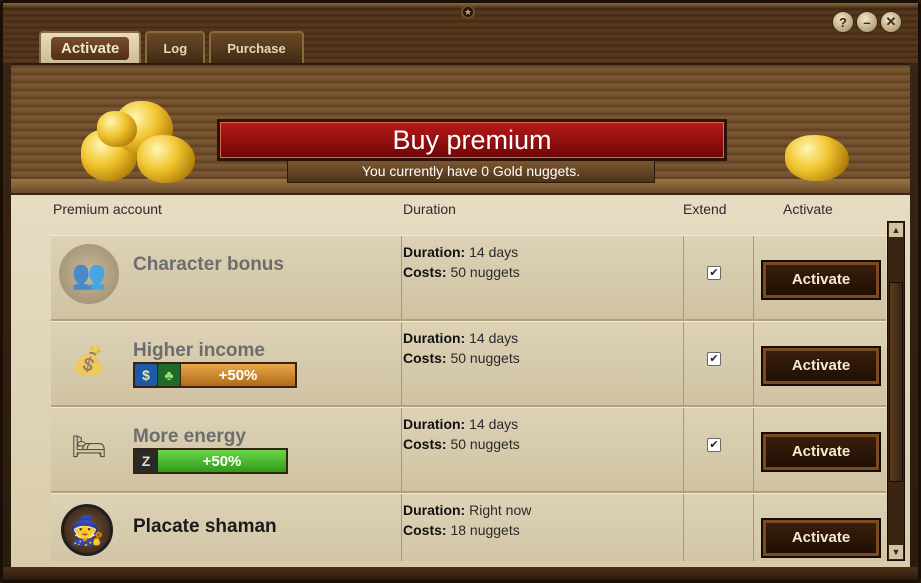  What do you see at coordinates (146, 375) in the screenshot?
I see `dollar-icon: $` at bounding box center [146, 375].